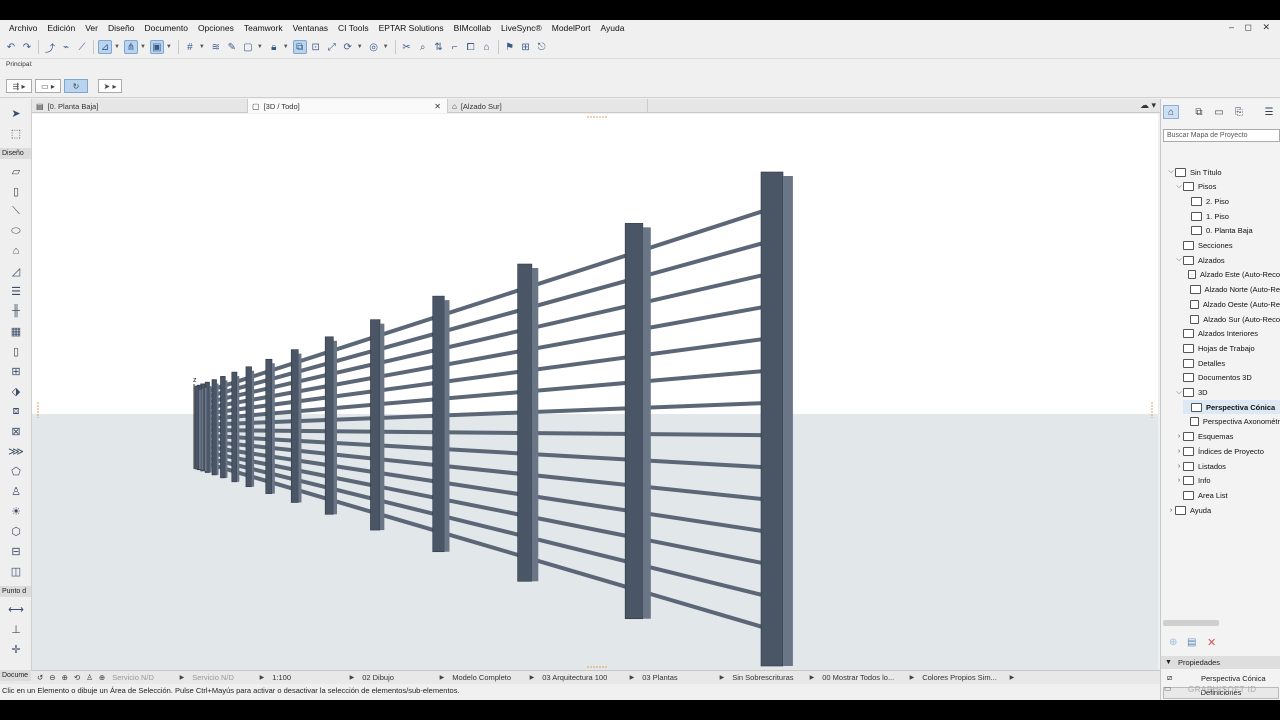 This screenshot has height=720, width=1280. Describe the element at coordinates (348, 106) in the screenshot. I see `tab-3d-todo: ▢ [3D / Todo] ✕` at that location.